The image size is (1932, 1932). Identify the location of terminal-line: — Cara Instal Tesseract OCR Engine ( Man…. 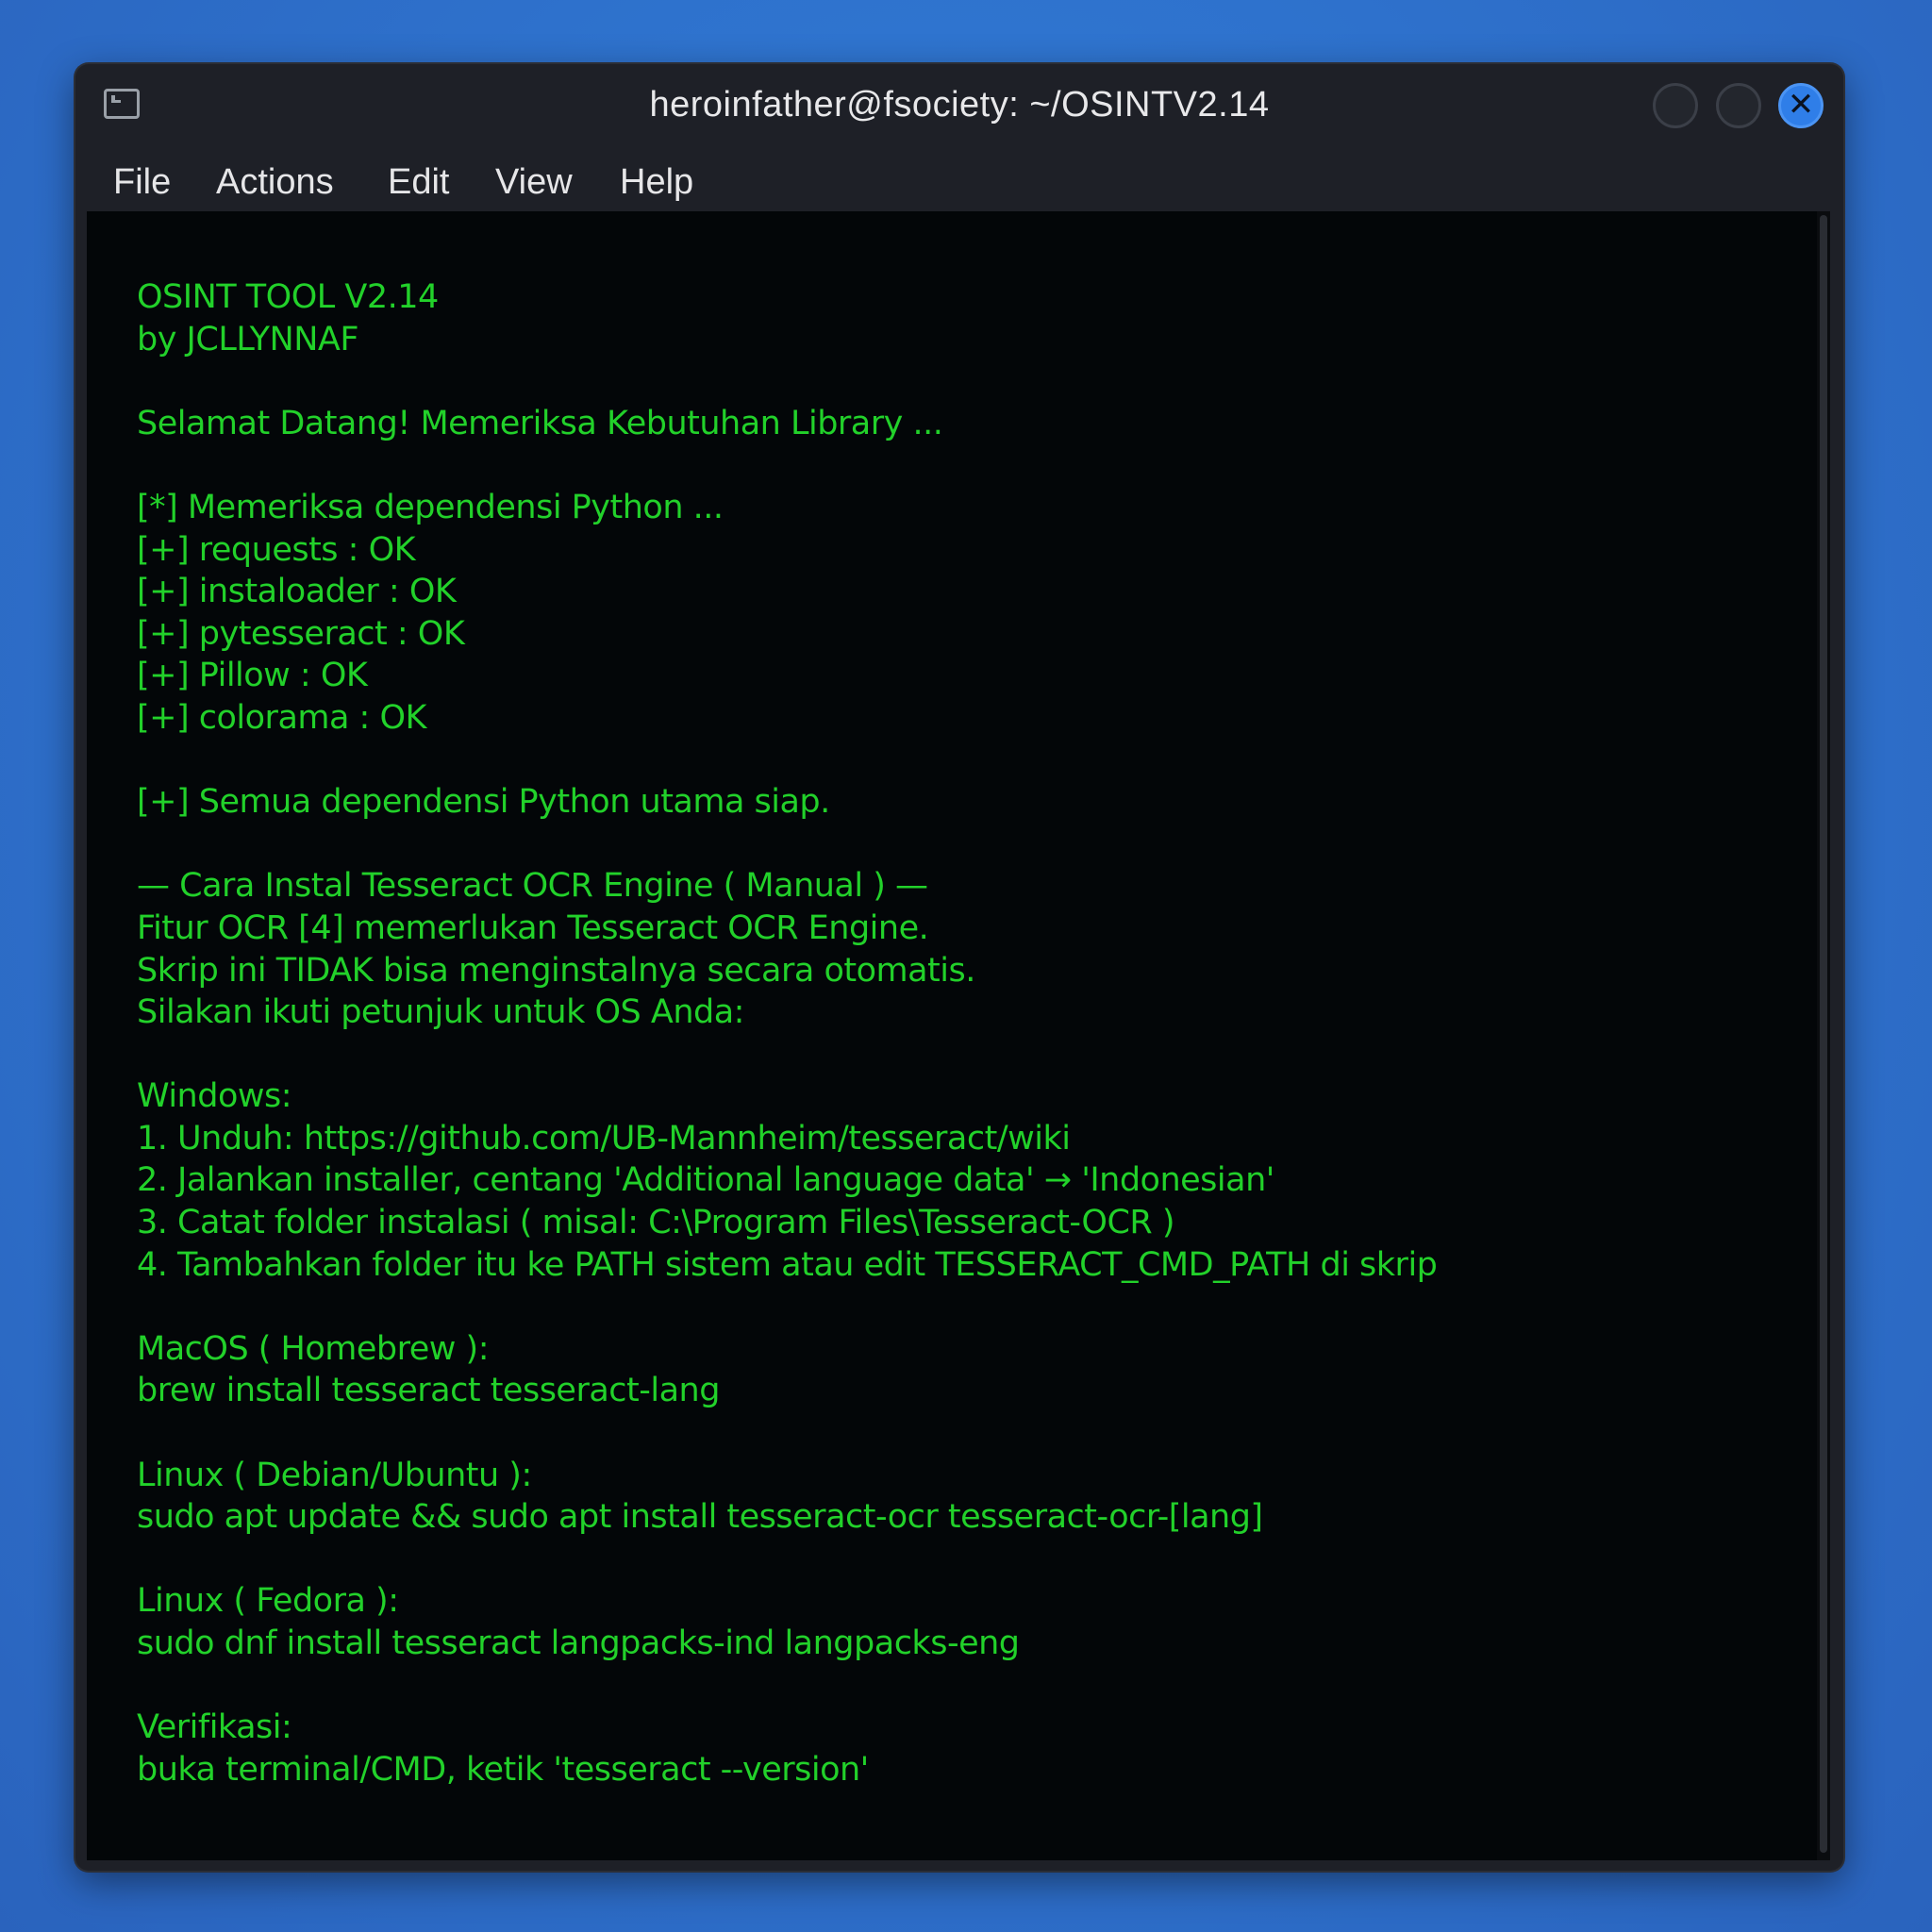
(533, 887).